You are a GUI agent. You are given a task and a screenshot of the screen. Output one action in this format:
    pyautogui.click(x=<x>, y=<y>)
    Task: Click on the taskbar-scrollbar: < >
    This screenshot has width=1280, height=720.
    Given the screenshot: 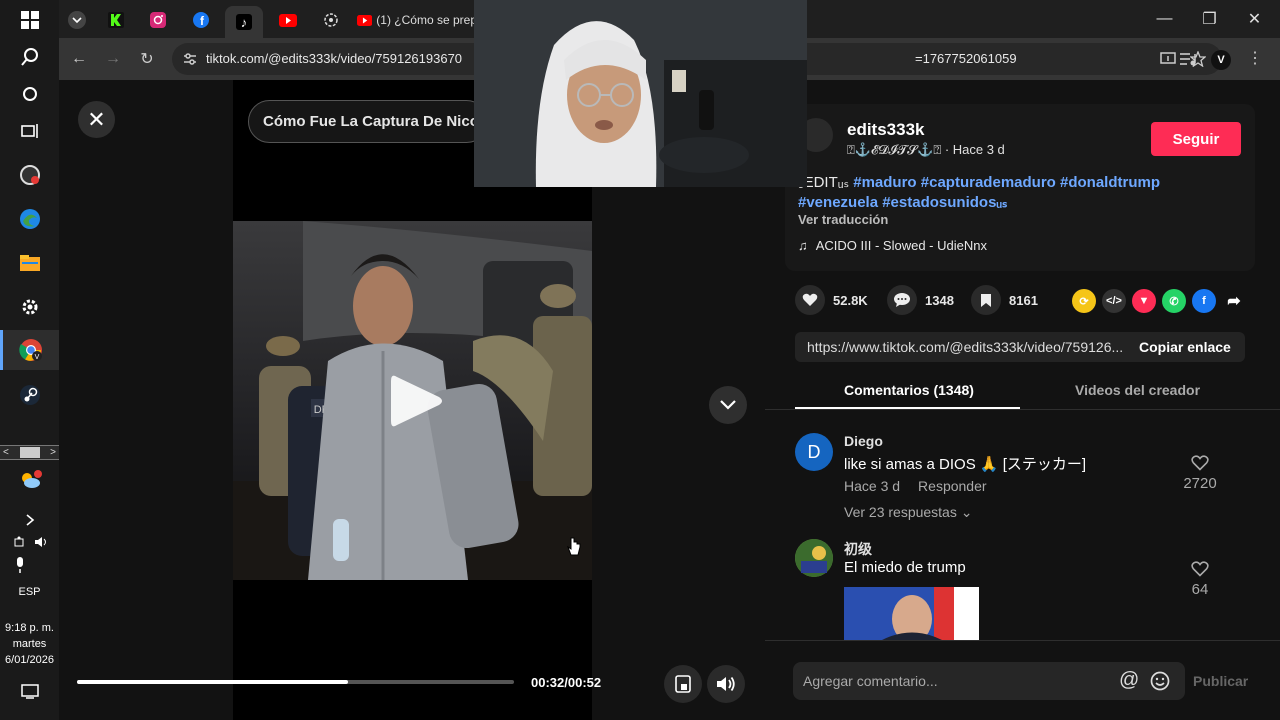 What is the action you would take?
    pyautogui.click(x=29, y=452)
    